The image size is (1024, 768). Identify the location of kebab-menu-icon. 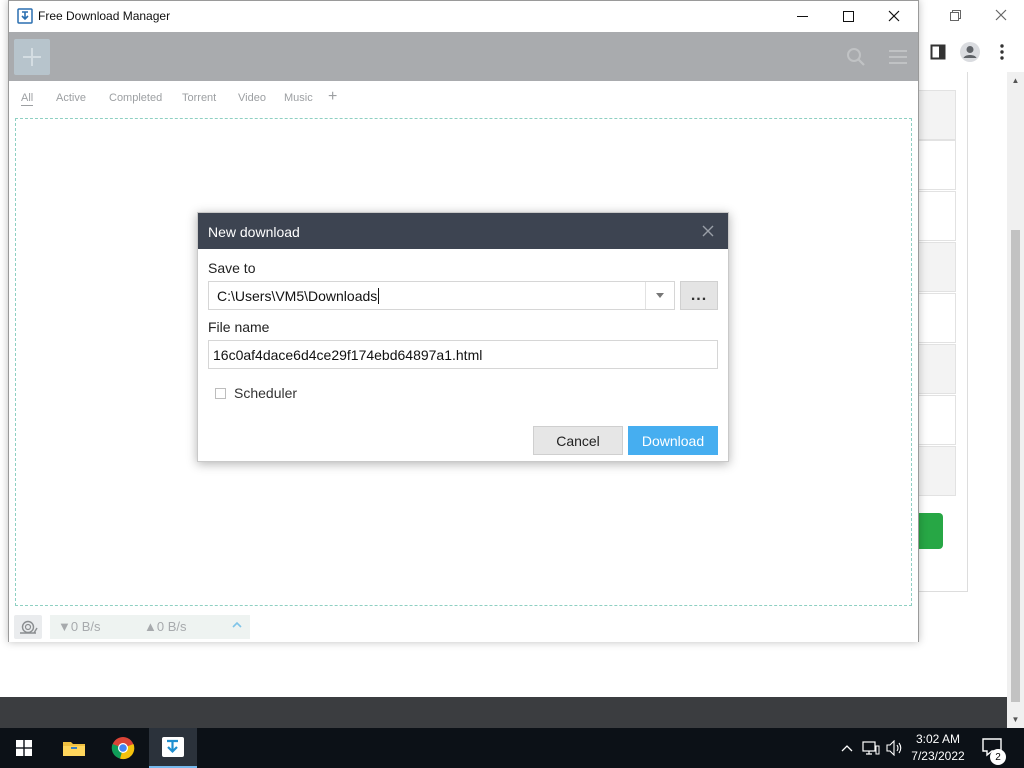
(1002, 52).